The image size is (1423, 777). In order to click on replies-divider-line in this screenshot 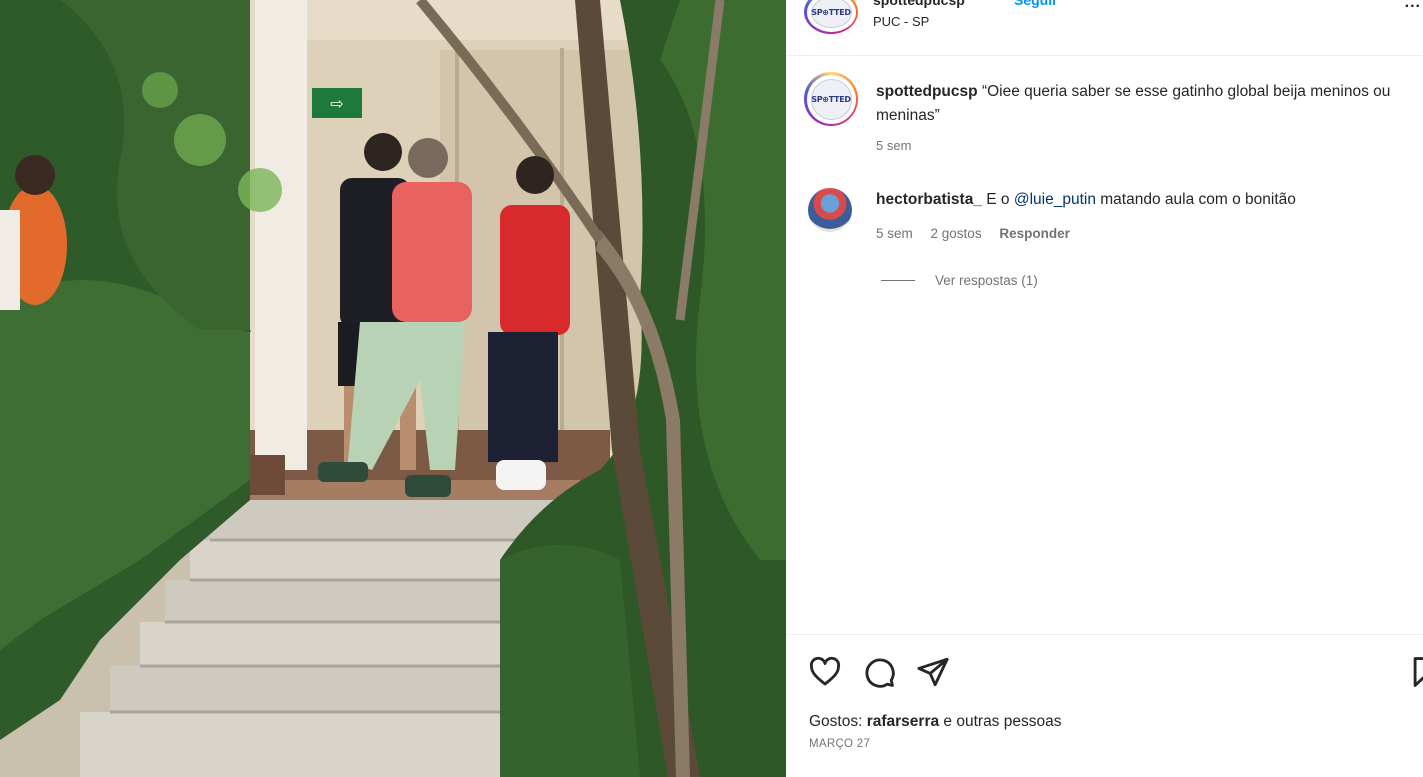, I will do `click(898, 280)`.